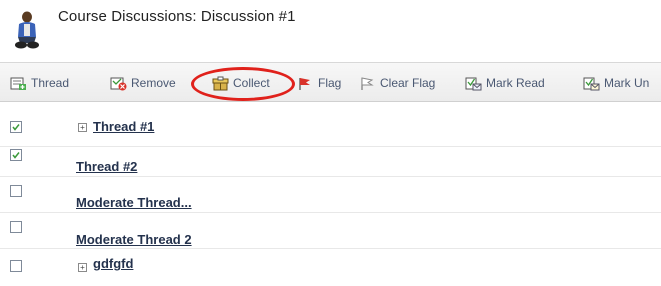  I want to click on thread-link: gdfgfd, so click(113, 263).